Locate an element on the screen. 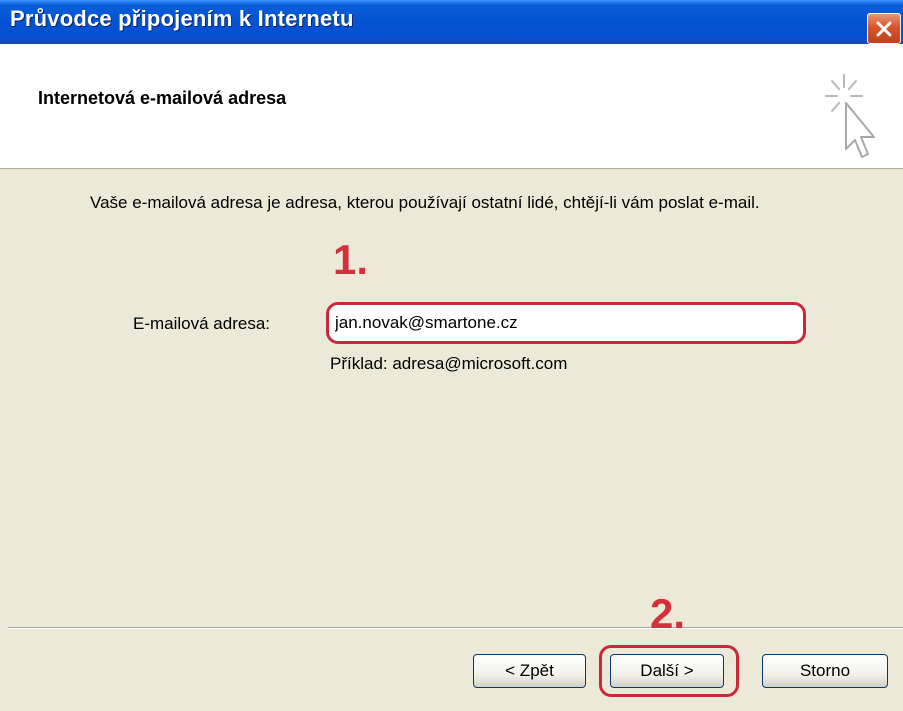  step-2-annotation: 2. is located at coordinates (668, 613).